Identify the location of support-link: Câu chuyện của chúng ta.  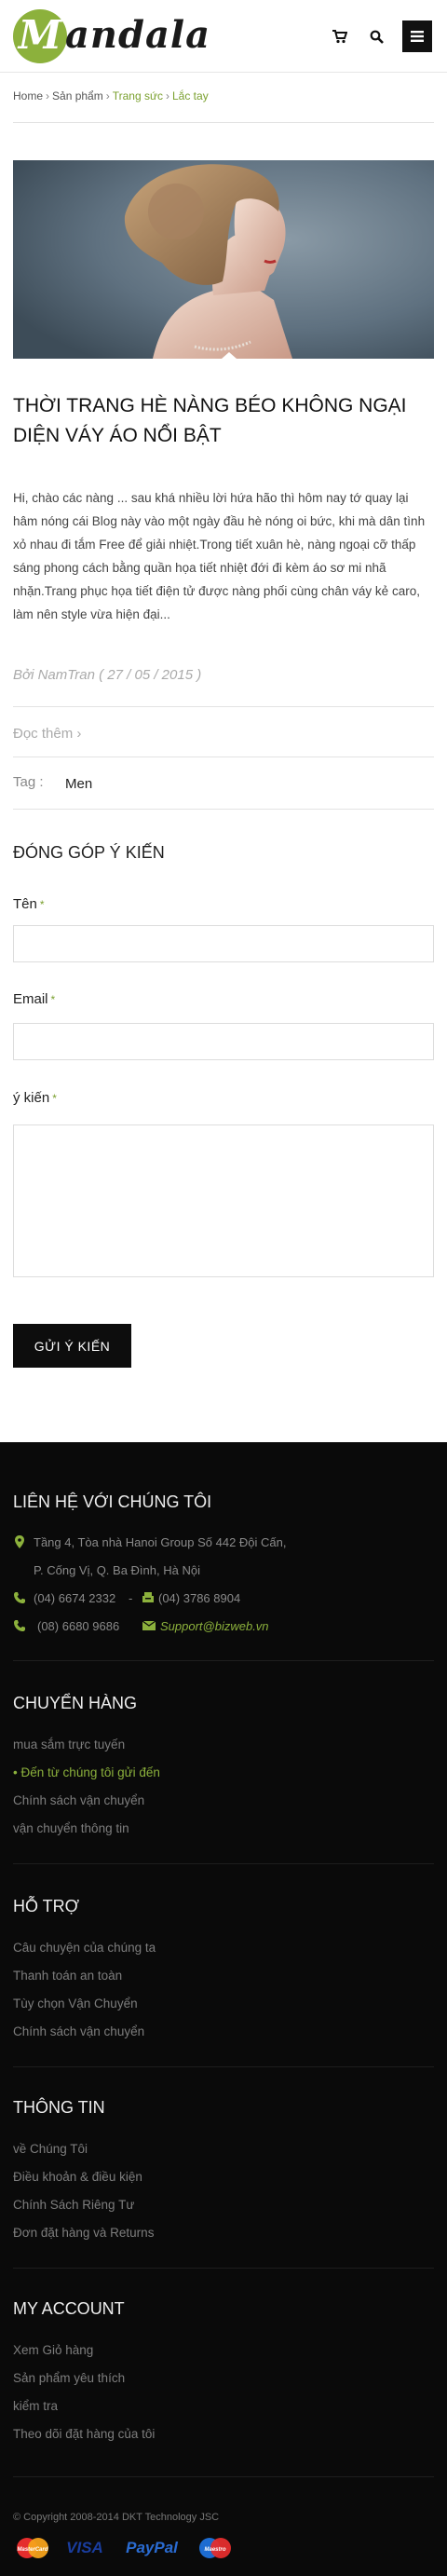
(85, 1948).